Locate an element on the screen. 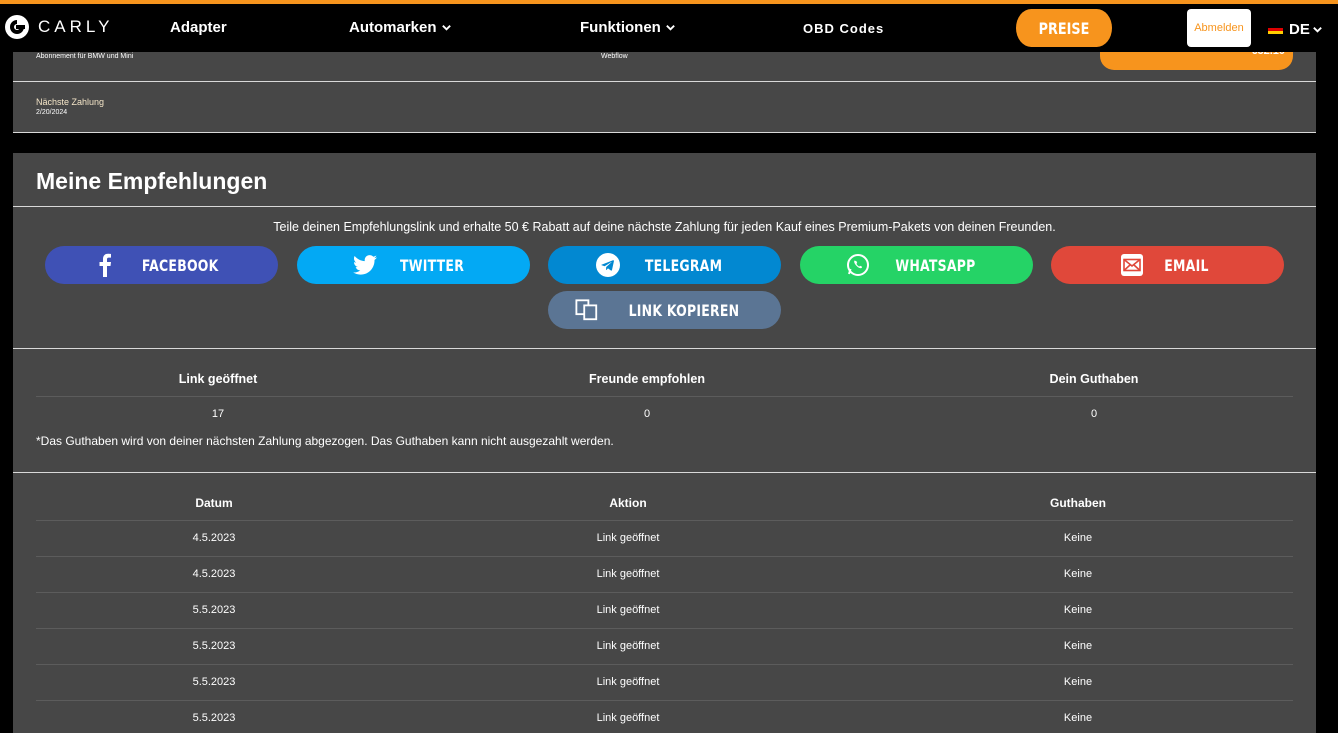 Image resolution: width=1338 pixels, height=733 pixels. nav-obd-codes: OBD Codes is located at coordinates (843, 28).